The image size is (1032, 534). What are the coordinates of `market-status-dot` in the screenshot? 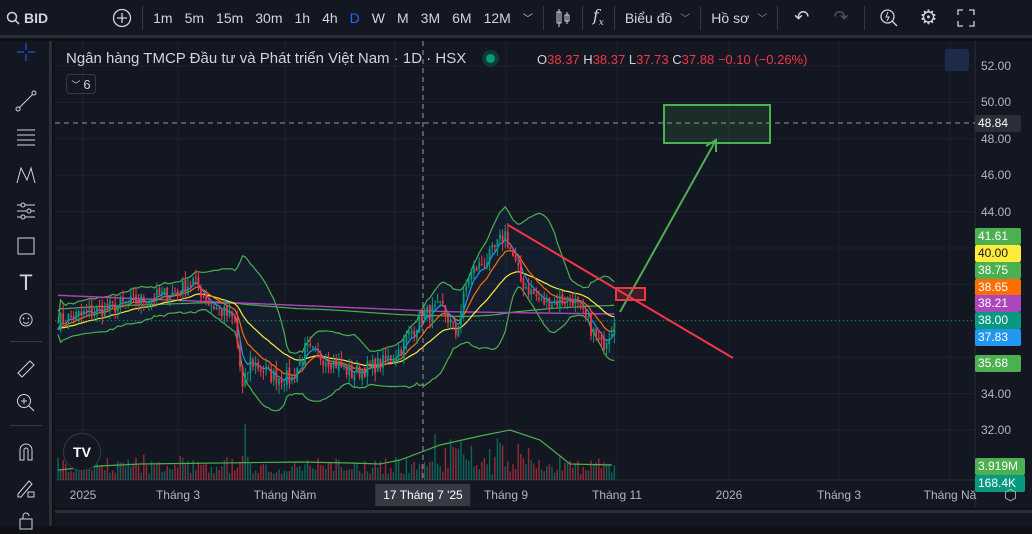 It's located at (491, 58).